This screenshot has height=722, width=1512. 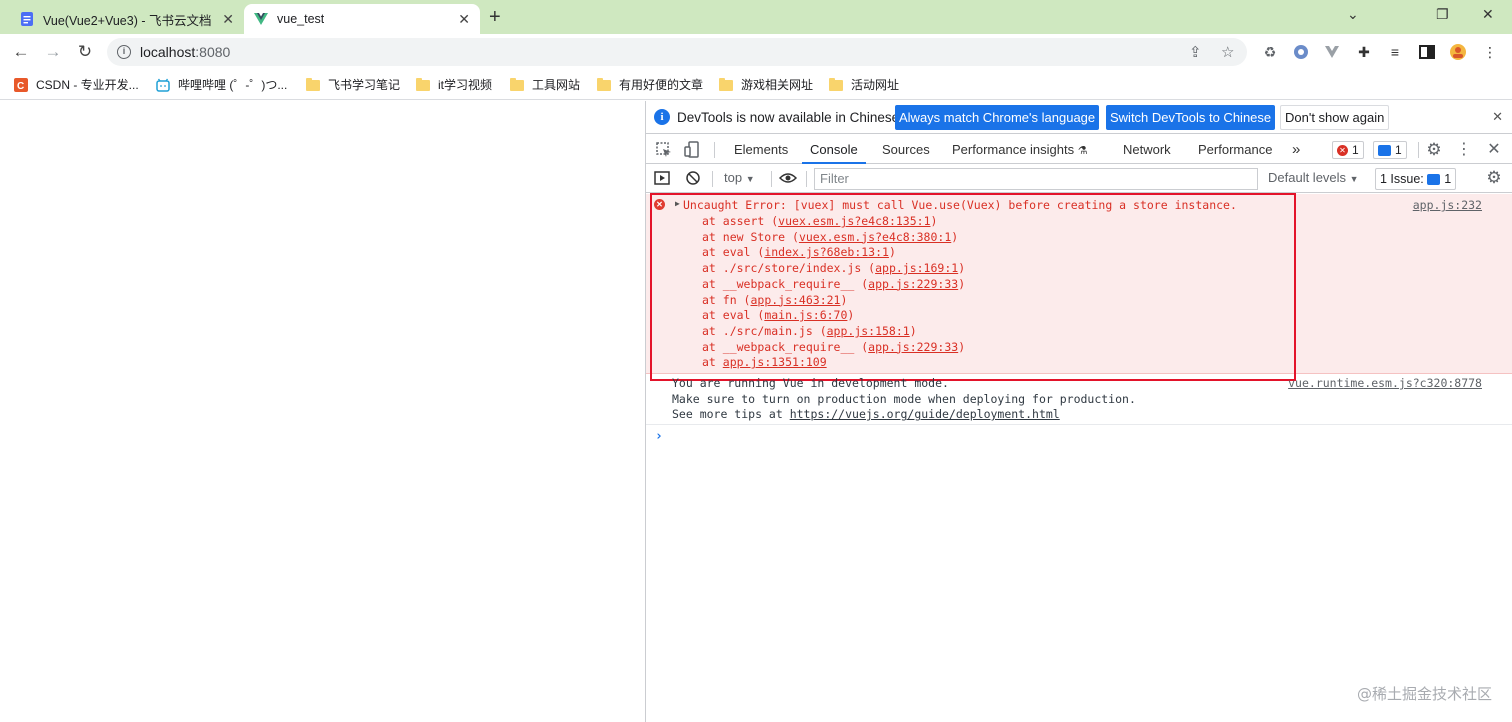 I want to click on tab-feishu-doc: Vue(Vue2+Vue3) - 飞书云文档 ✕, so click(x=127, y=19).